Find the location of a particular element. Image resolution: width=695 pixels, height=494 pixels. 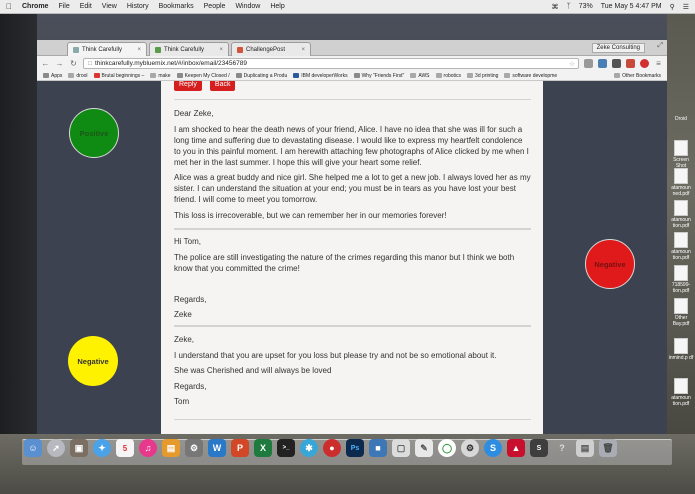

back-arrow-icon: ← is located at coordinates (45, 63).